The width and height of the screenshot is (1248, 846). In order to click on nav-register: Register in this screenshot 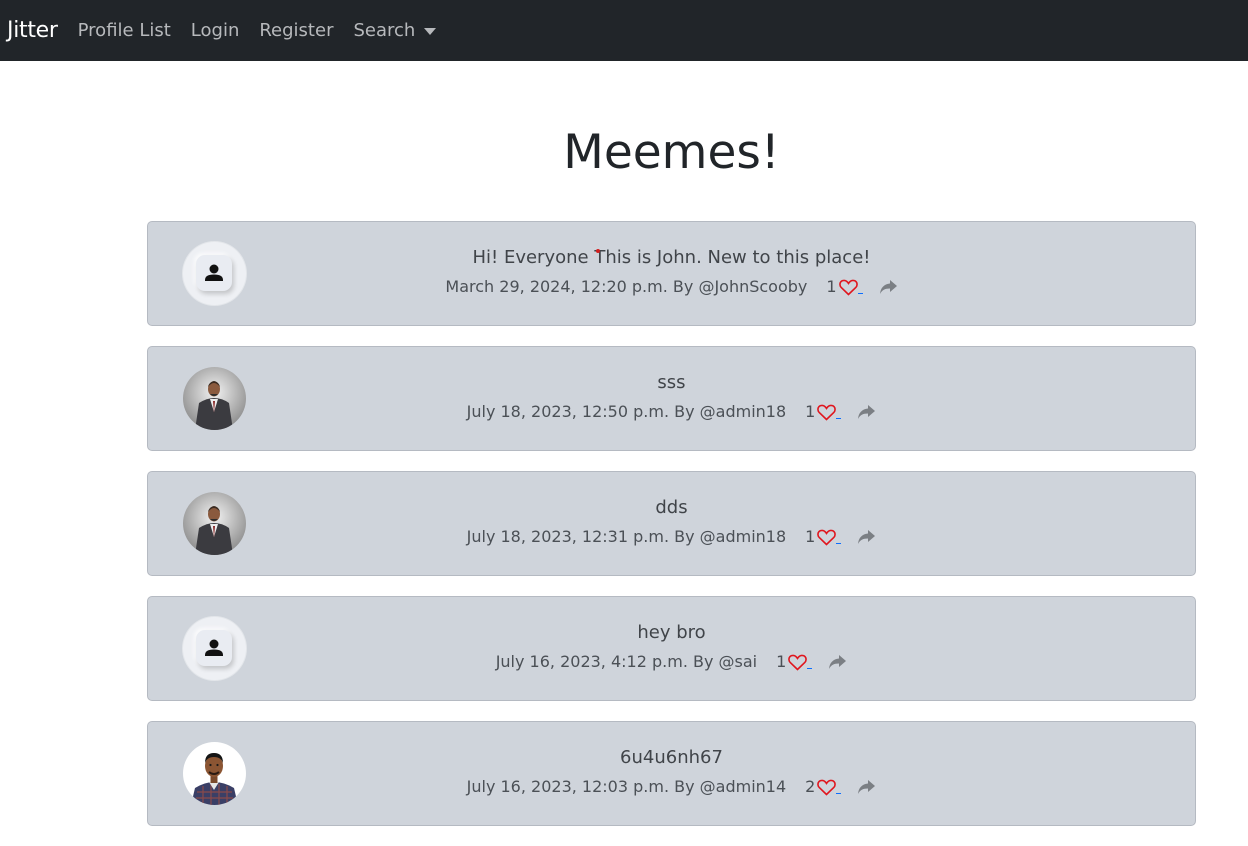, I will do `click(296, 30)`.